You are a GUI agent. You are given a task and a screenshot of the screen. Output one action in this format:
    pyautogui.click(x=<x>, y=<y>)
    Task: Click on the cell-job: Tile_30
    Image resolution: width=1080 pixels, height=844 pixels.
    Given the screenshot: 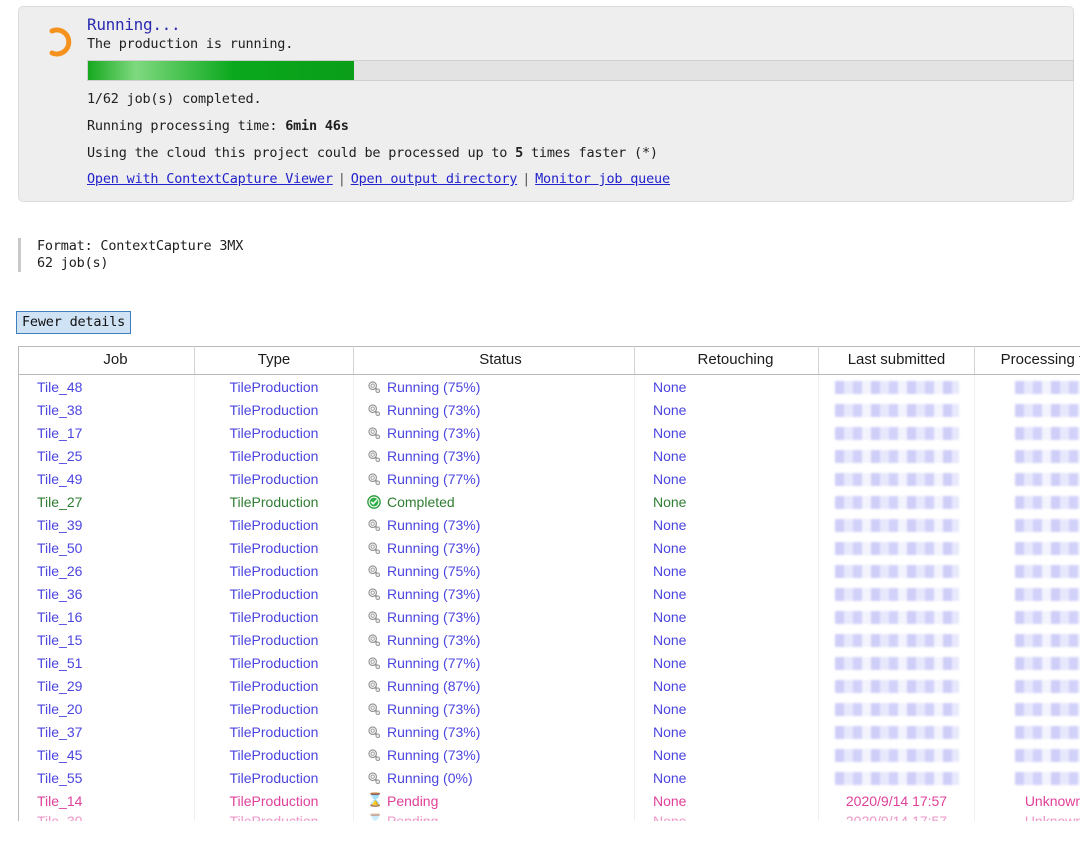 What is the action you would take?
    pyautogui.click(x=106, y=816)
    